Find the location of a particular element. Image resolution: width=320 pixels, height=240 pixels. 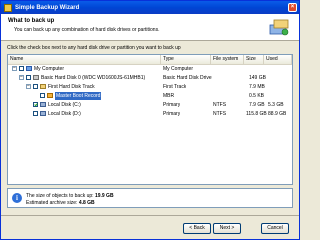

row-used: 5.3 GB is located at coordinates (276, 105).